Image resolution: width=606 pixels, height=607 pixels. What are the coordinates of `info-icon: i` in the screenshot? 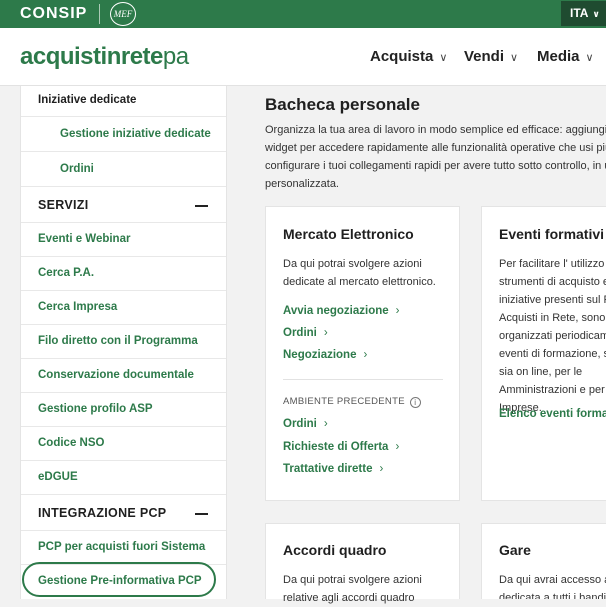 It's located at (415, 402).